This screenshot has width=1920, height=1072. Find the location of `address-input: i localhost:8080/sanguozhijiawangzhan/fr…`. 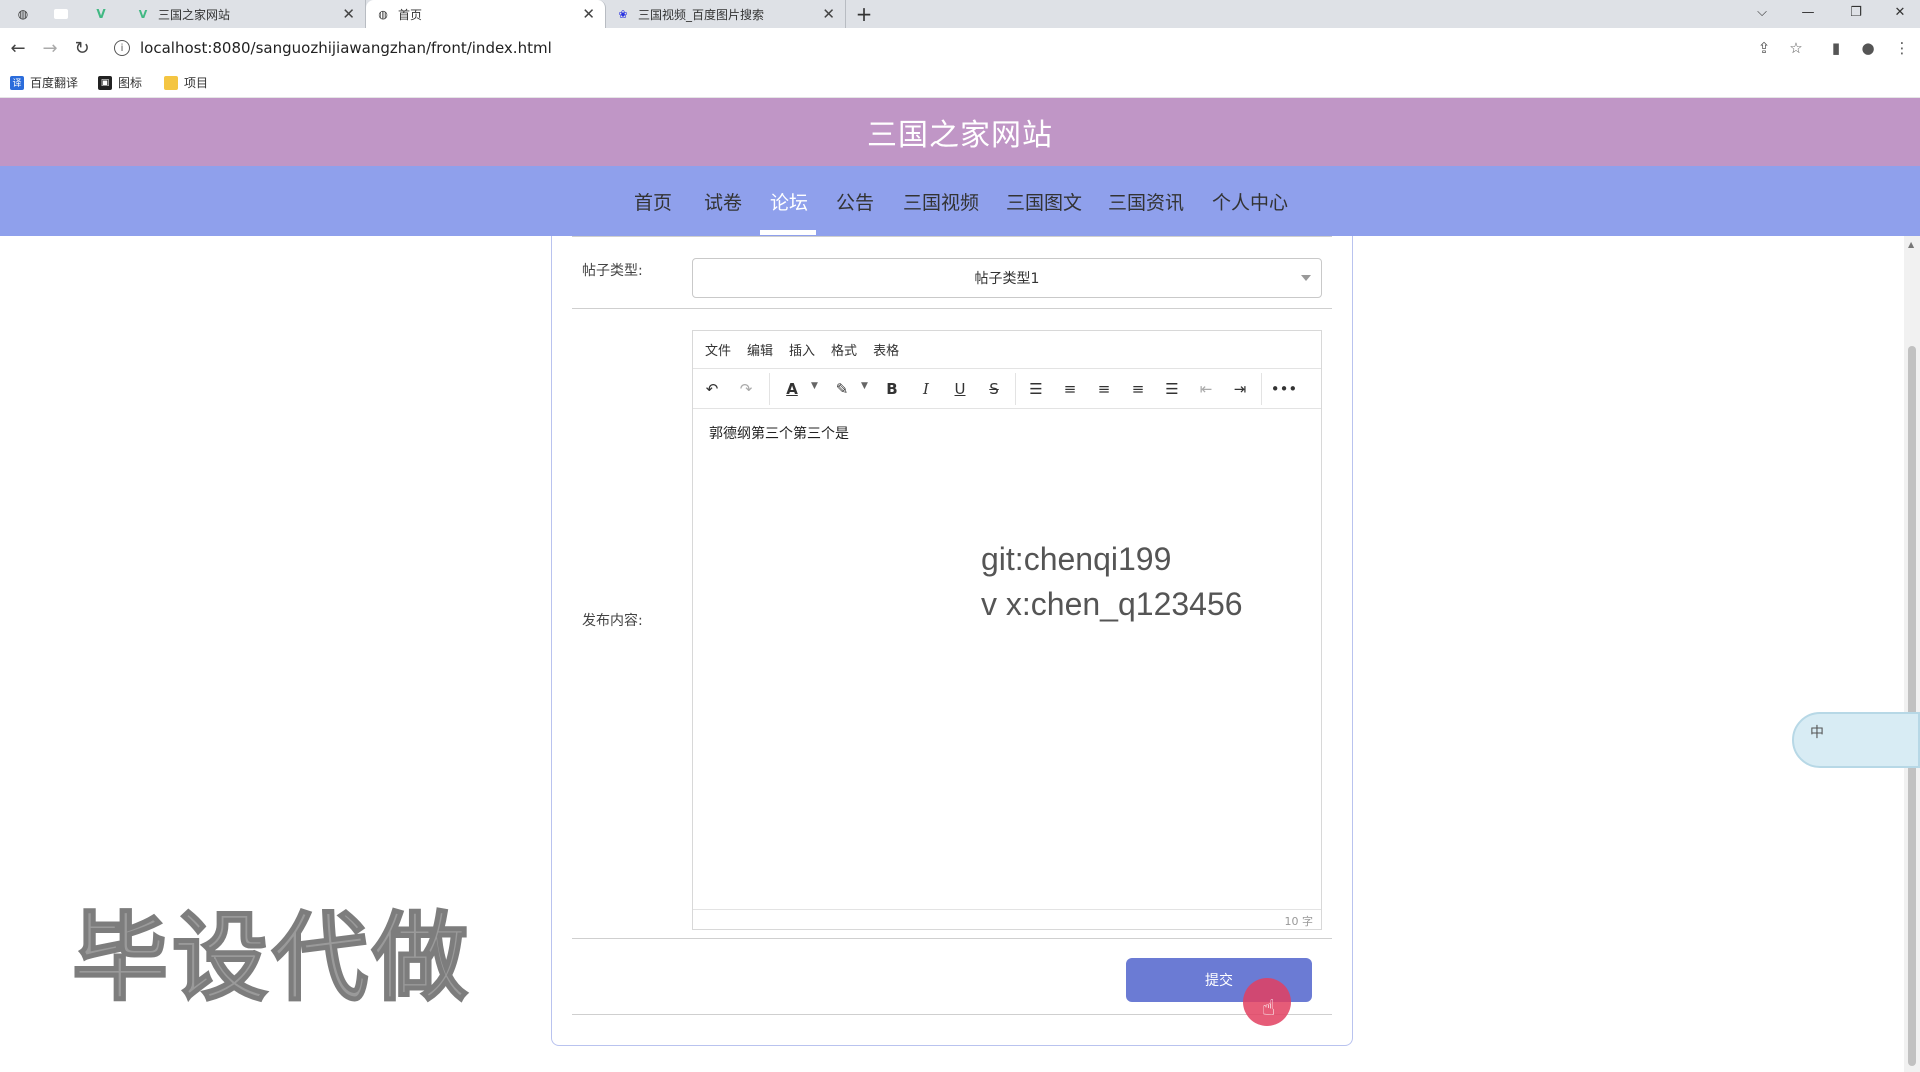

address-input: i localhost:8080/sanguozhijiawangzhan/fr… is located at coordinates (946, 48).